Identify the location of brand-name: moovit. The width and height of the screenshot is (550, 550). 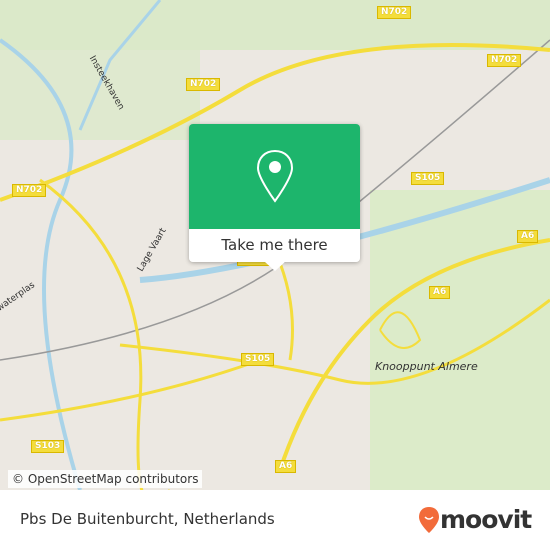
(486, 519).